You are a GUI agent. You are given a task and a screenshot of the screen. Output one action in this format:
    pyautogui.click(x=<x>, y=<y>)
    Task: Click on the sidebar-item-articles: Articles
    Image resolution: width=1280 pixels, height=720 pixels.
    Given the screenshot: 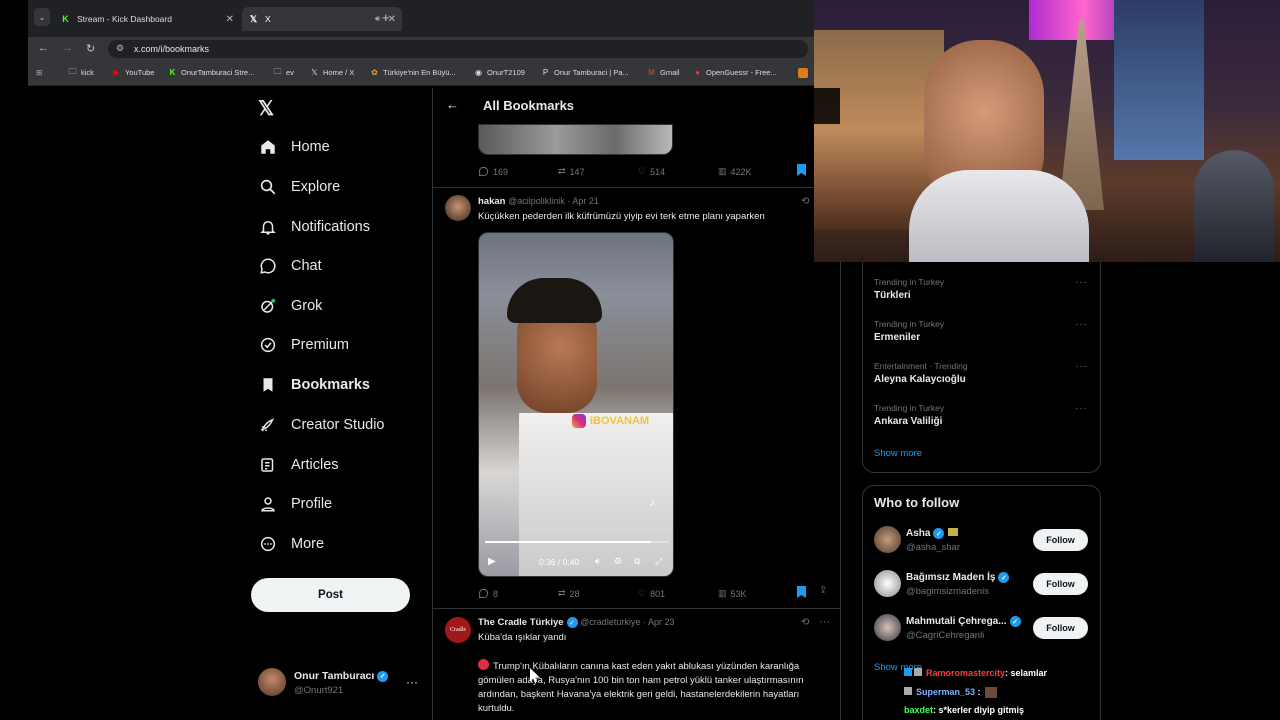 What is the action you would take?
    pyautogui.click(x=298, y=465)
    